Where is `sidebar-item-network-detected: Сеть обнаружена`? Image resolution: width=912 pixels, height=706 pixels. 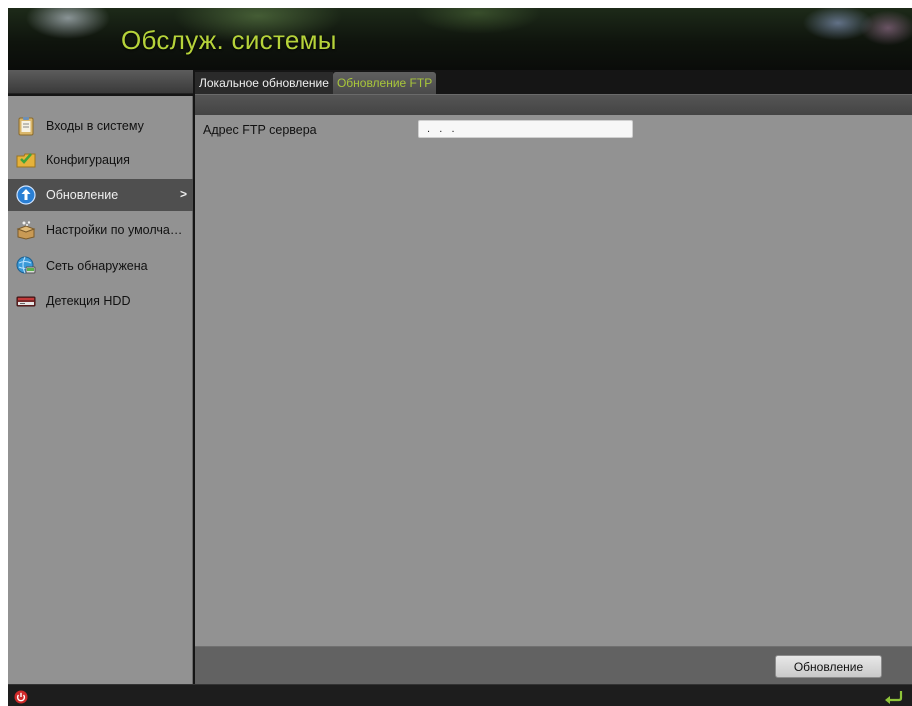 sidebar-item-network-detected: Сеть обнаружена is located at coordinates (100, 266).